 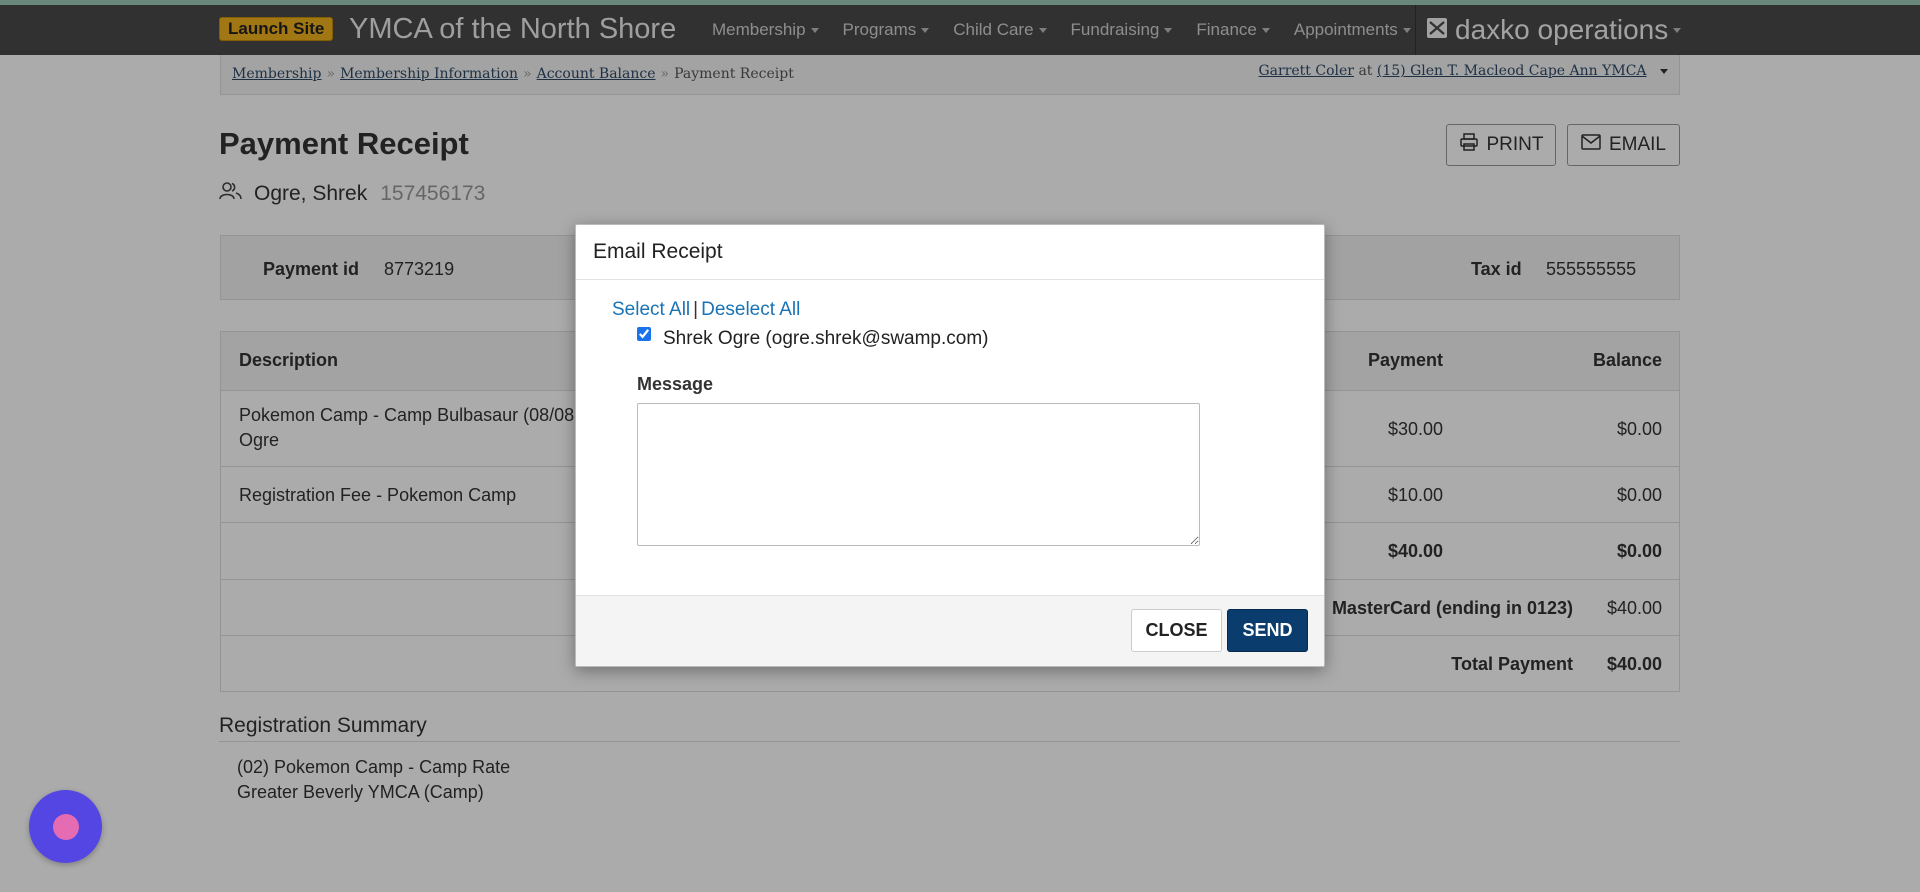 I want to click on dialog-title: Email Receipt, so click(x=658, y=251).